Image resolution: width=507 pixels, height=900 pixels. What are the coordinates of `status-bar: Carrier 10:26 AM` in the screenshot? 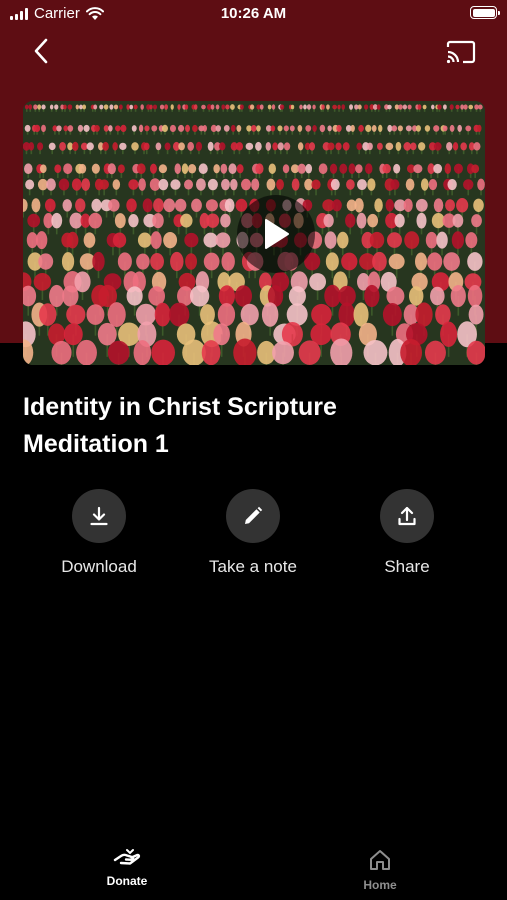 It's located at (253, 14).